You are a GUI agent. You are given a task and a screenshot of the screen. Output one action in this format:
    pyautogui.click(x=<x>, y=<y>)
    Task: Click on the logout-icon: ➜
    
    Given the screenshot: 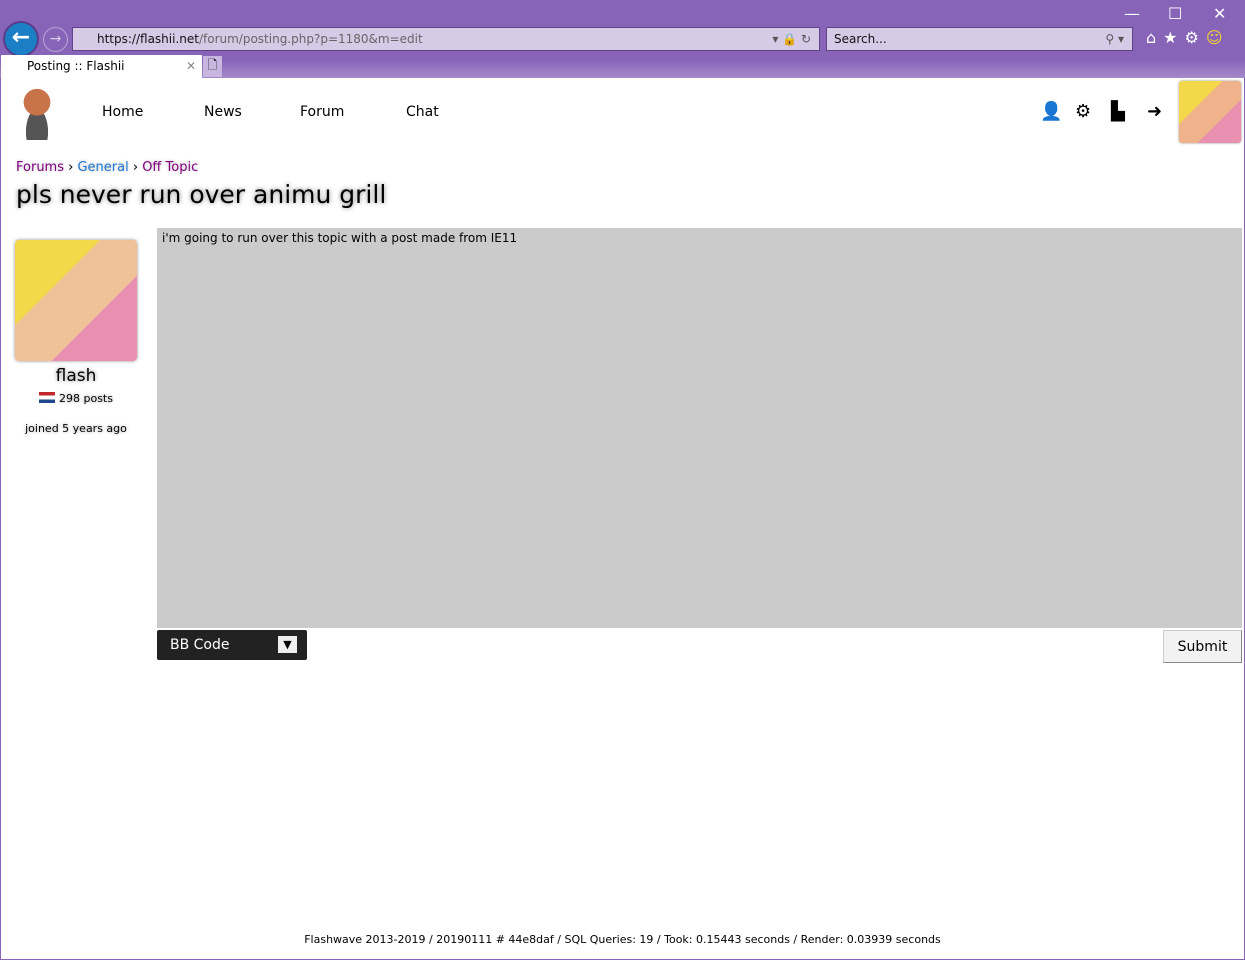 What is the action you would take?
    pyautogui.click(x=1154, y=111)
    